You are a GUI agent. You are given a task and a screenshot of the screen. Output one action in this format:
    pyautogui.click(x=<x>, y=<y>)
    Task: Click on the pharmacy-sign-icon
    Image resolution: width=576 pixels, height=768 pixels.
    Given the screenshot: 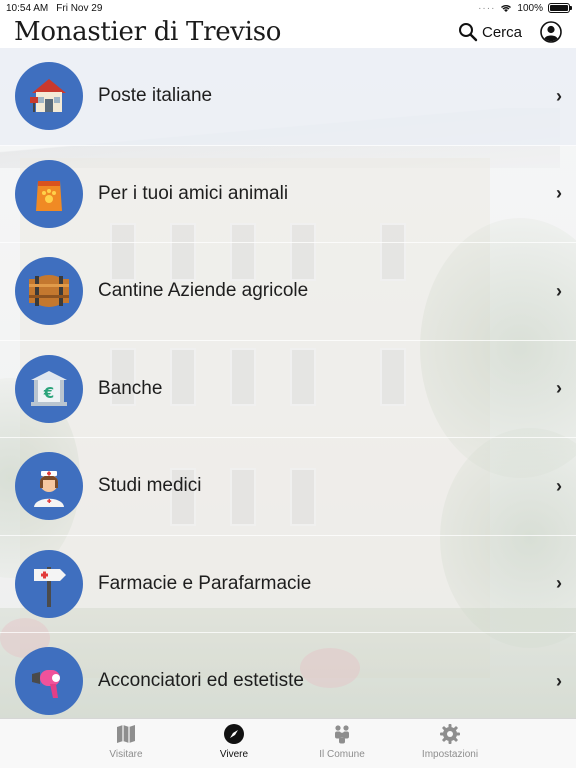 What is the action you would take?
    pyautogui.click(x=49, y=583)
    